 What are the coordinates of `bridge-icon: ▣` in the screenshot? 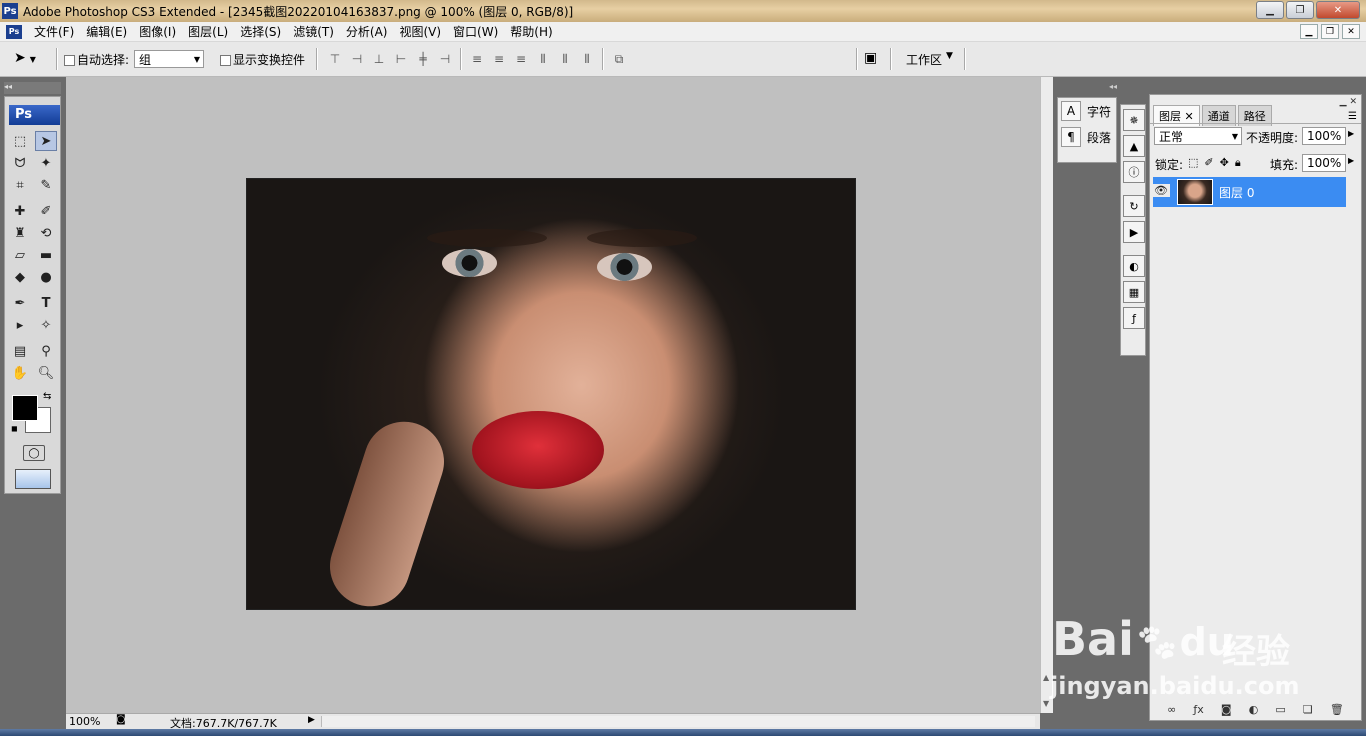 It's located at (870, 58).